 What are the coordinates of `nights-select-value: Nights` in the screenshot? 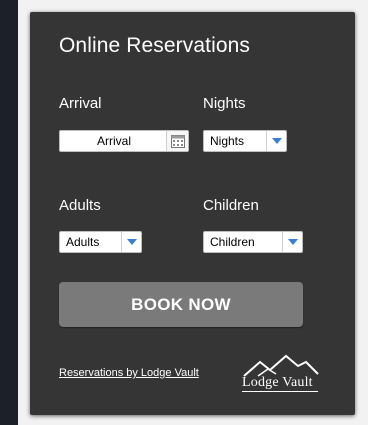 It's located at (227, 141).